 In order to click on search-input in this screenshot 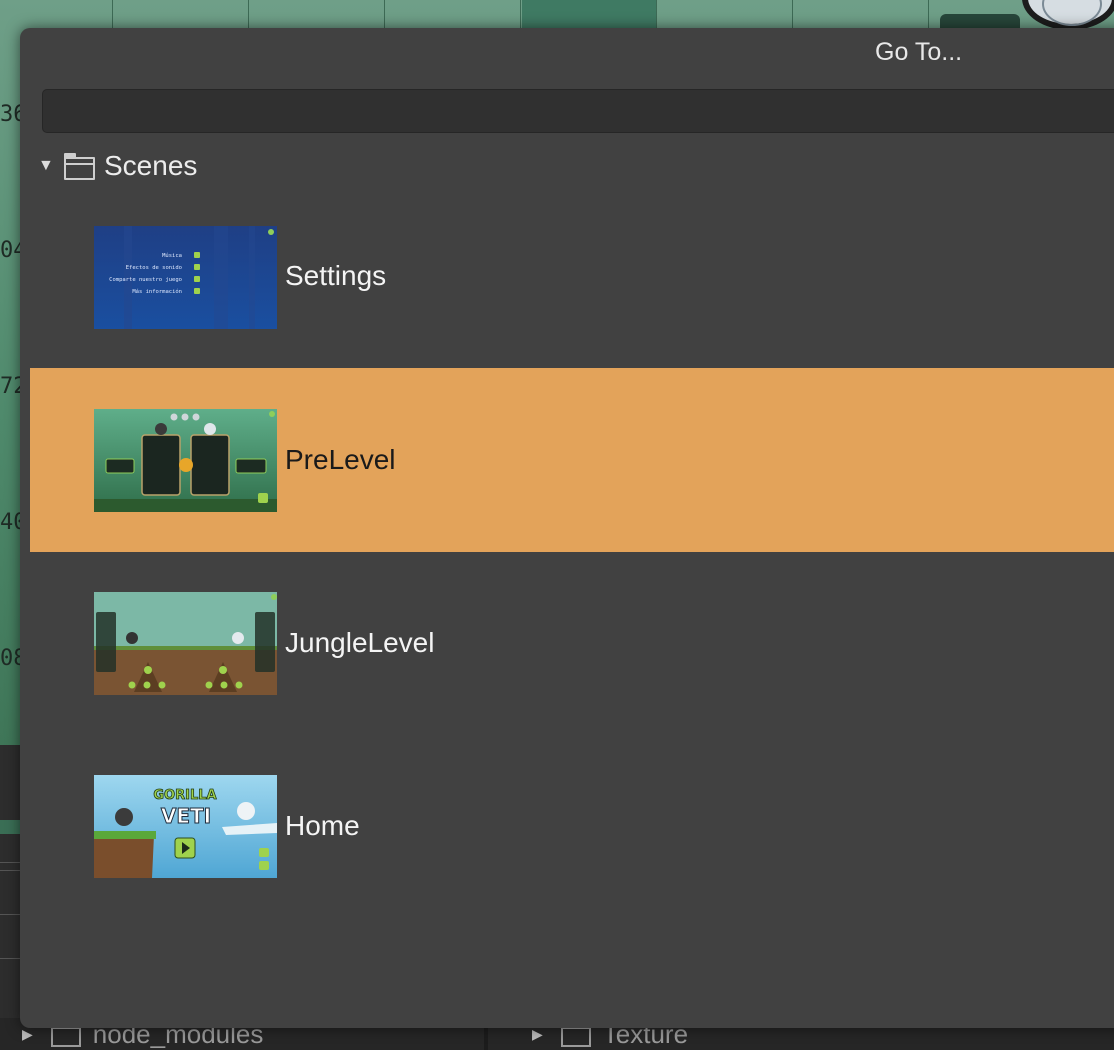, I will do `click(578, 111)`.